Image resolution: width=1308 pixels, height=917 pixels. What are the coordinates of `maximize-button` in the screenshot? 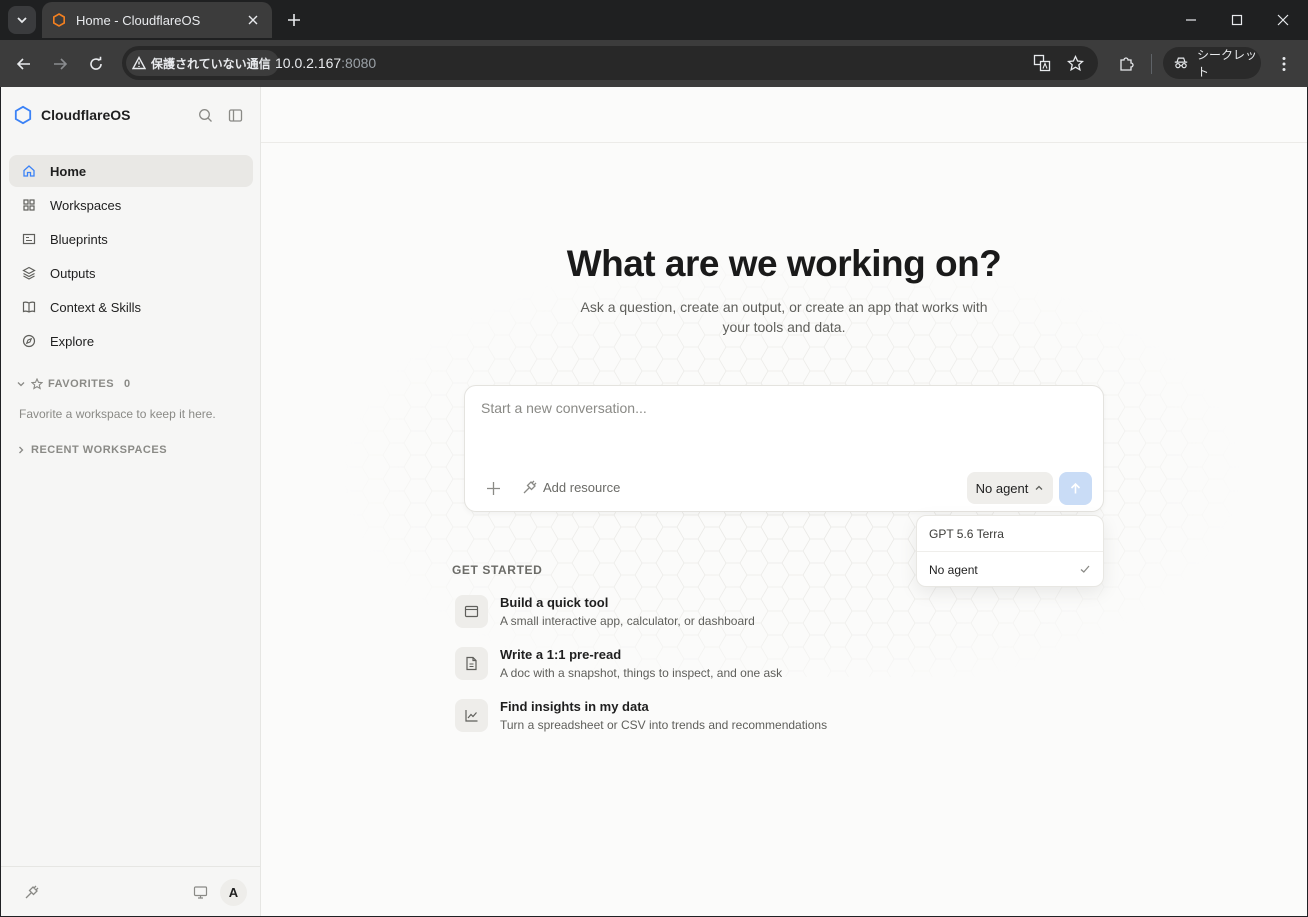 It's located at (1237, 20).